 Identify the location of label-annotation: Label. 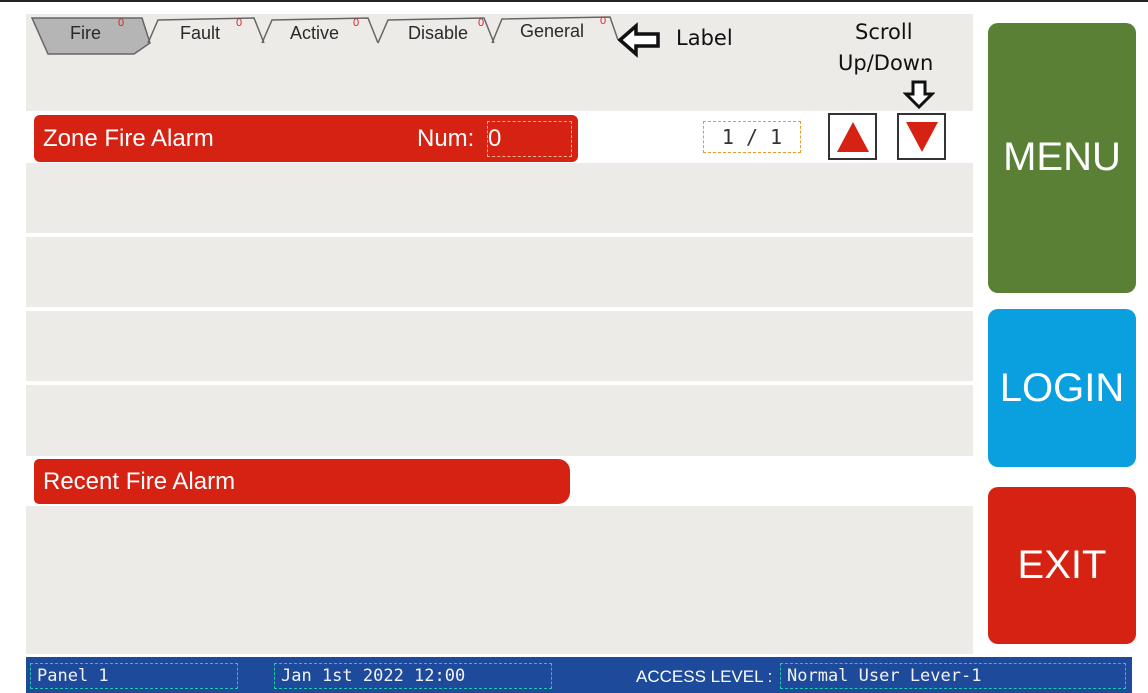
(704, 38).